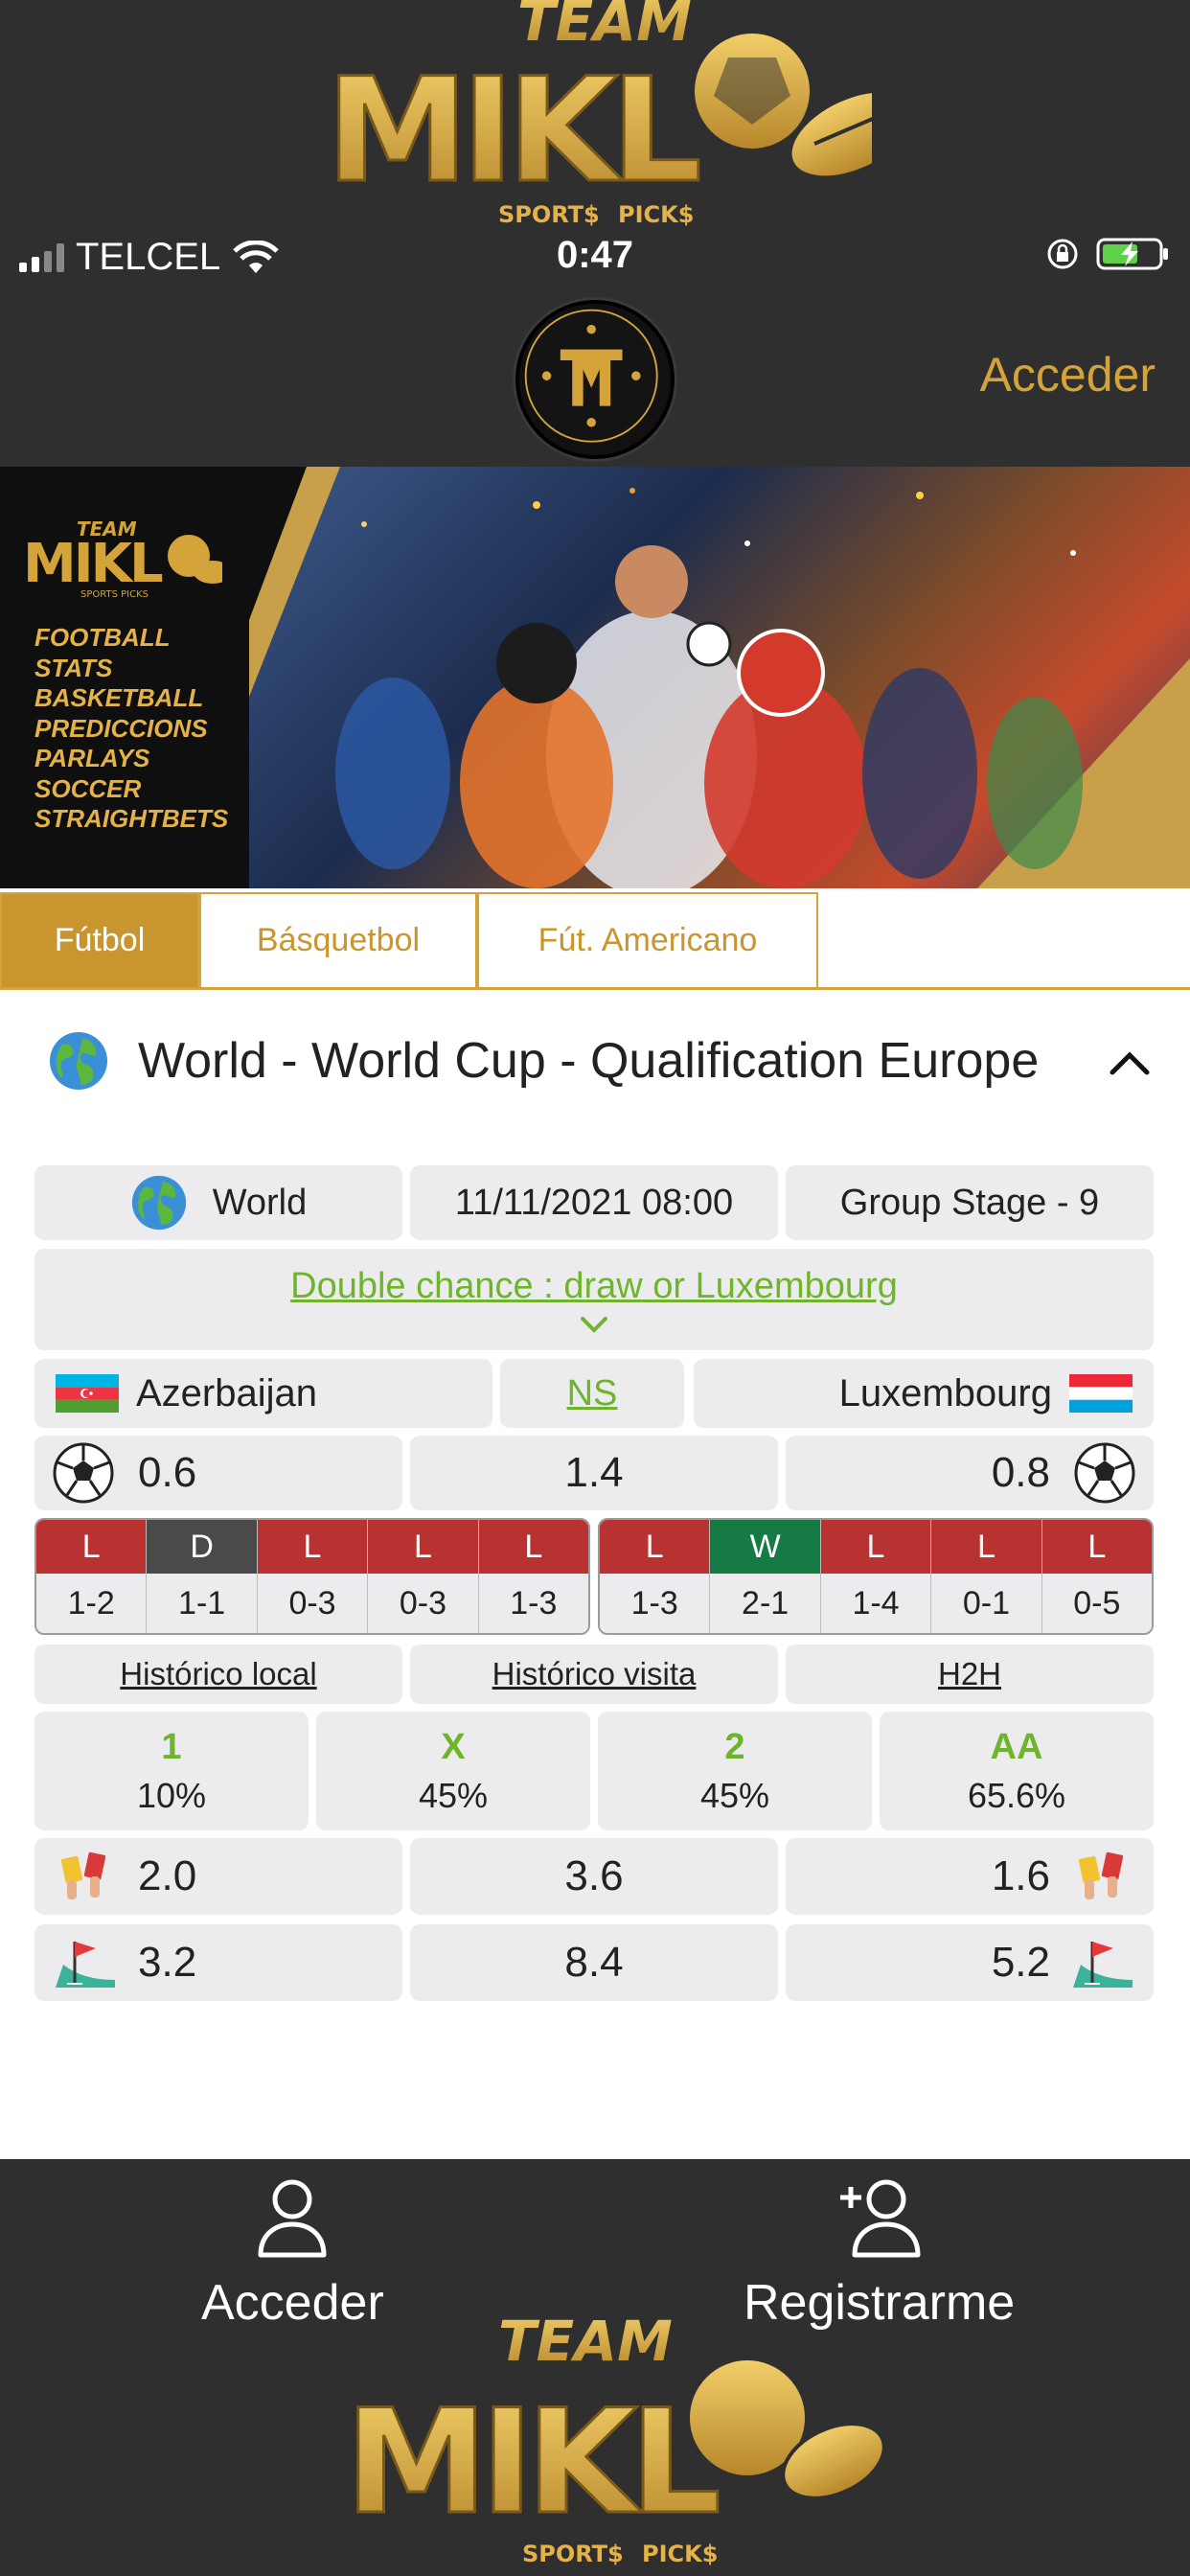 This screenshot has width=1190, height=2576. I want to click on status-cell: NS, so click(592, 1393).